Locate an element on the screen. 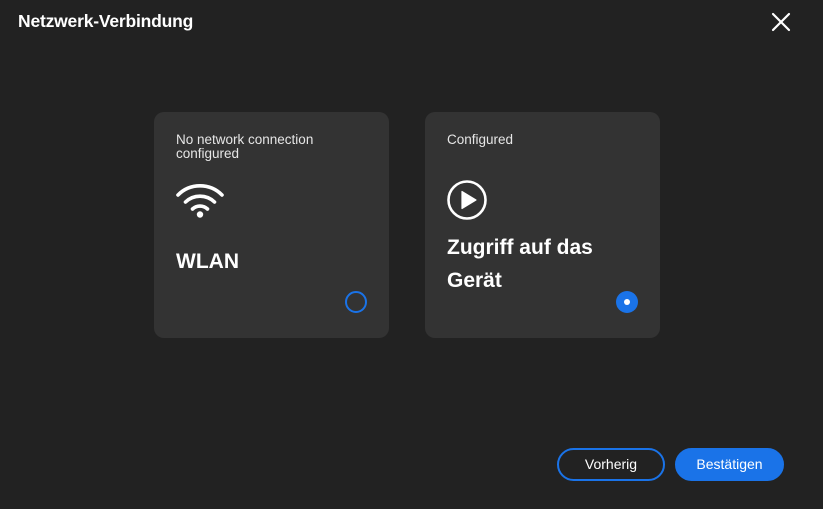 This screenshot has height=509, width=823. wifi-icon is located at coordinates (200, 199).